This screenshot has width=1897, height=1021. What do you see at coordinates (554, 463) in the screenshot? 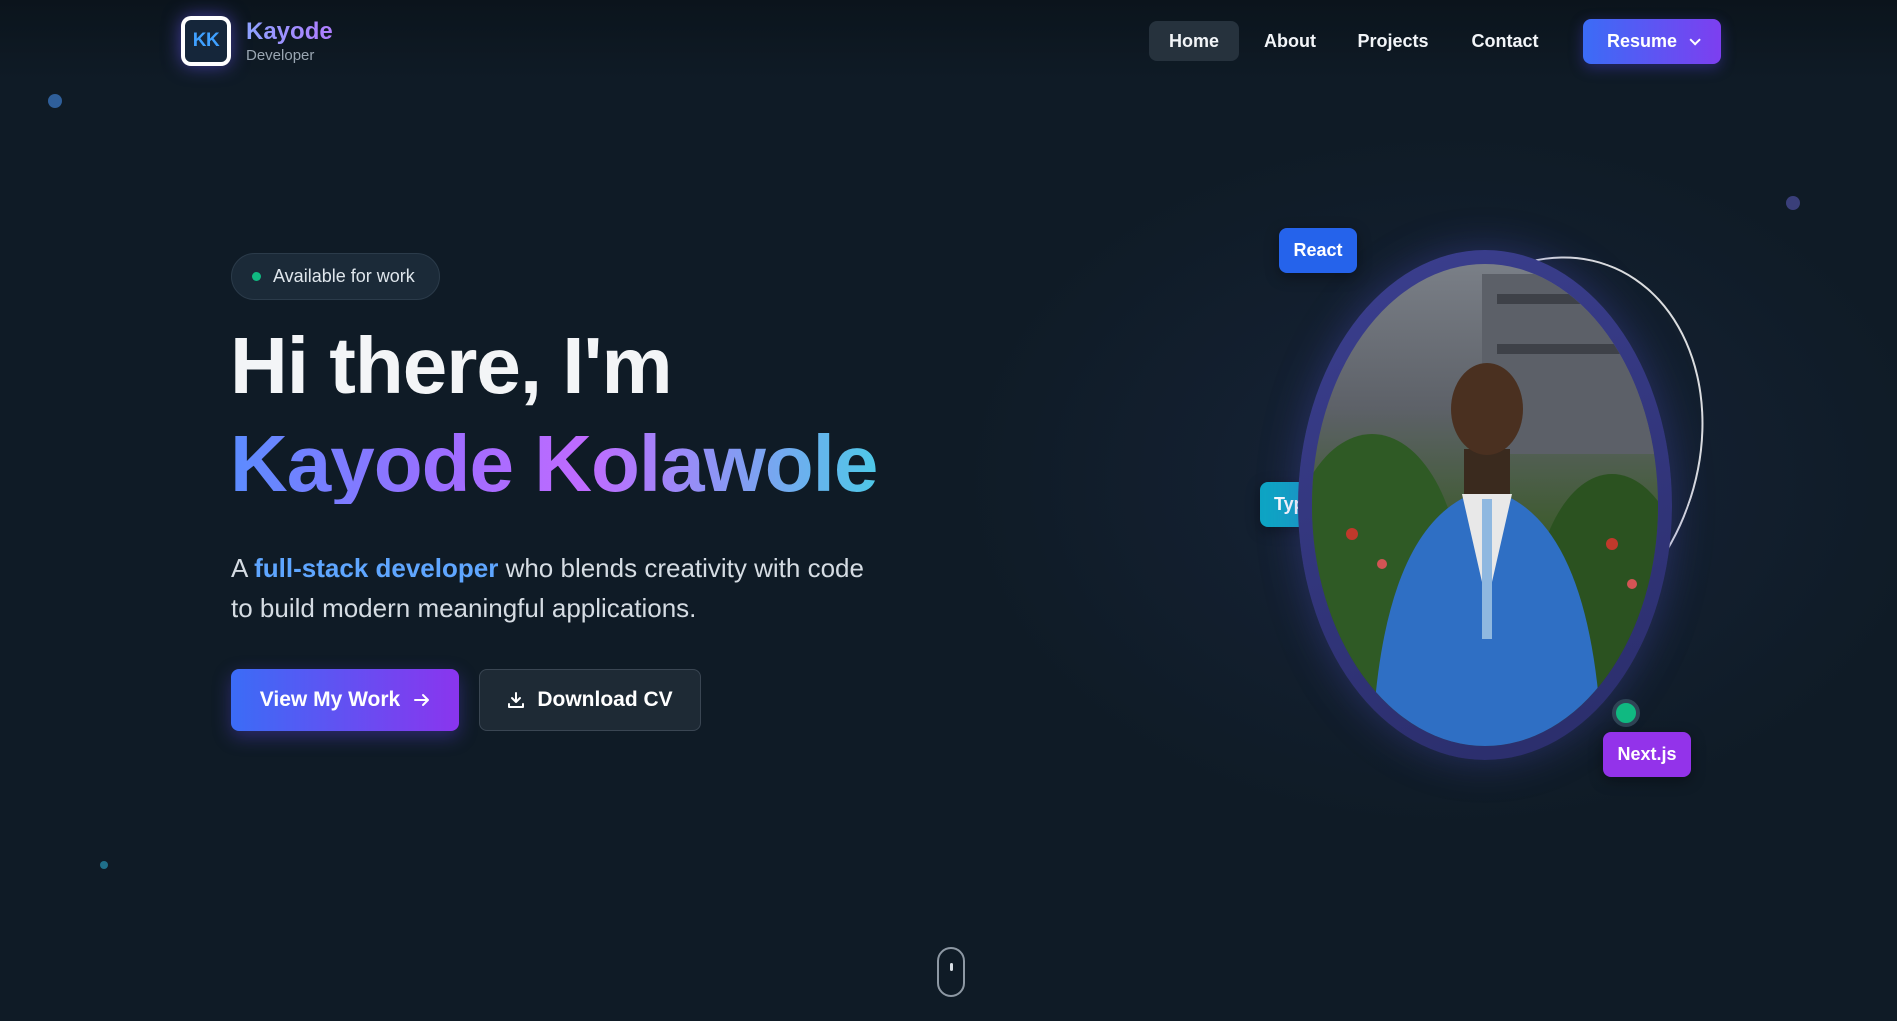
I see `hero-name: Kayode Kolawole` at bounding box center [554, 463].